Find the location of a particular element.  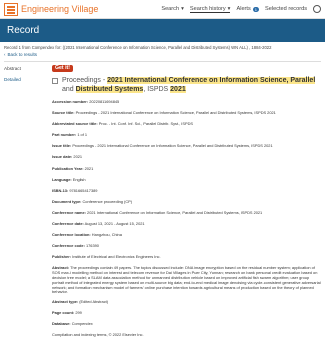

field-label: ISBN-13: is located at coordinates (60, 190).